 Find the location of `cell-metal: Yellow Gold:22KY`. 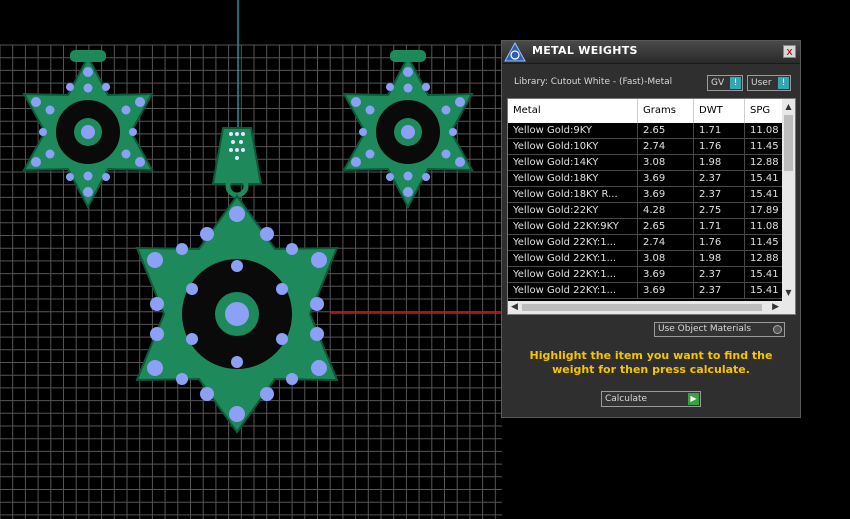

cell-metal: Yellow Gold:22KY is located at coordinates (573, 210).